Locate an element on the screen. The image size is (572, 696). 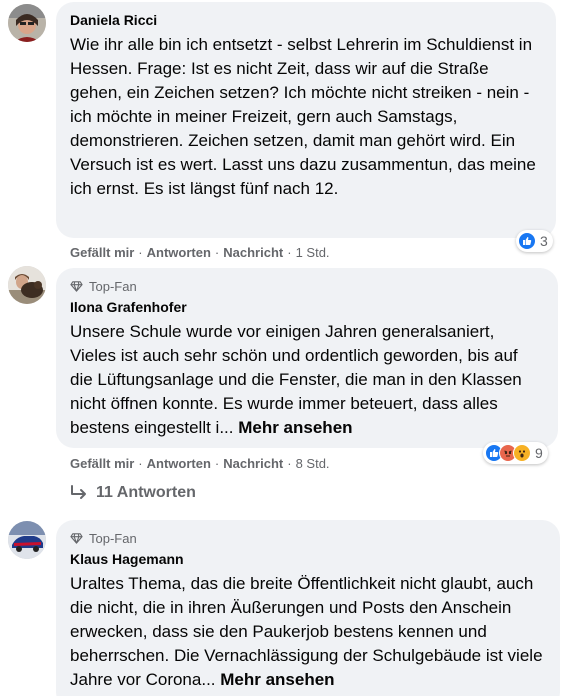
reply-arrow-icon is located at coordinates (78, 492).